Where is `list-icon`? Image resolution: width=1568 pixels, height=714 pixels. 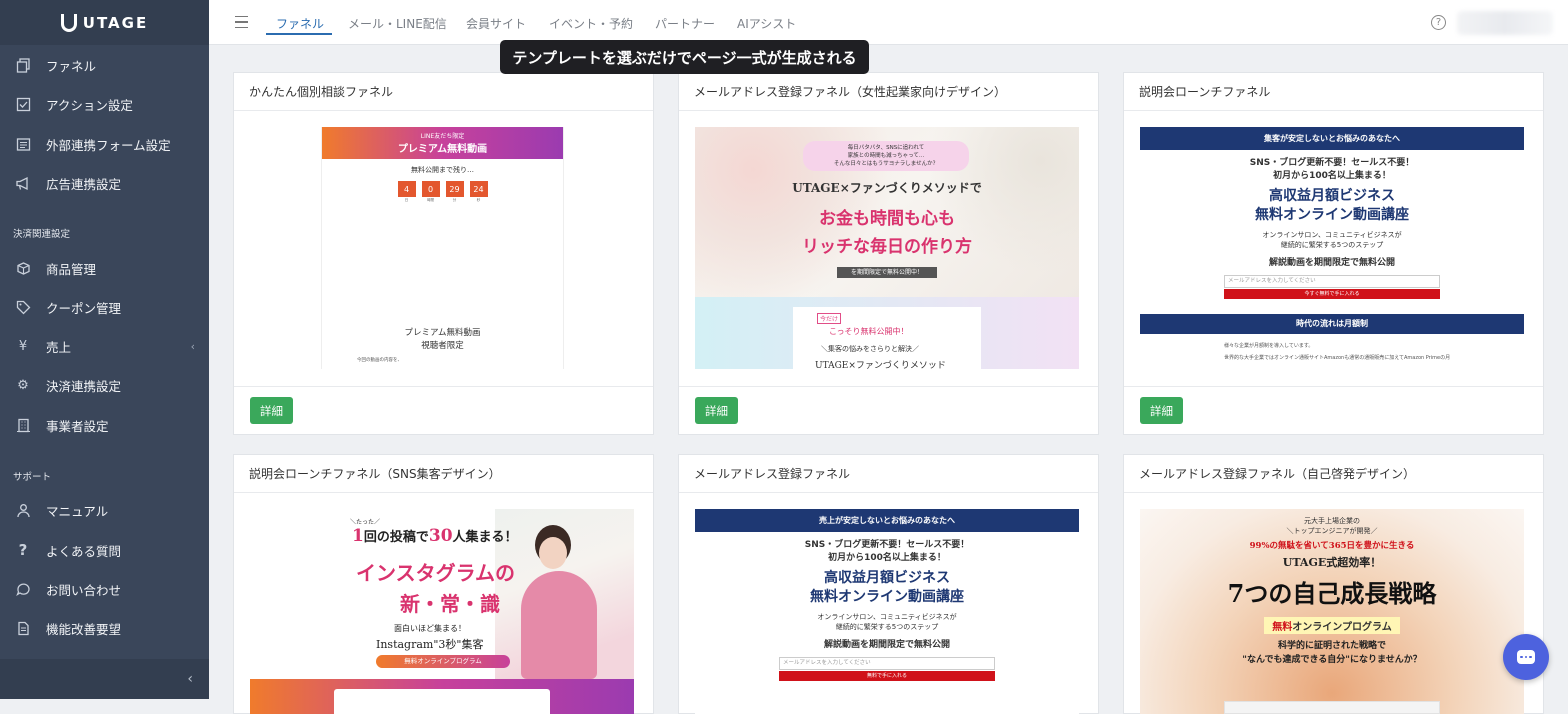
list-icon is located at coordinates (23, 144).